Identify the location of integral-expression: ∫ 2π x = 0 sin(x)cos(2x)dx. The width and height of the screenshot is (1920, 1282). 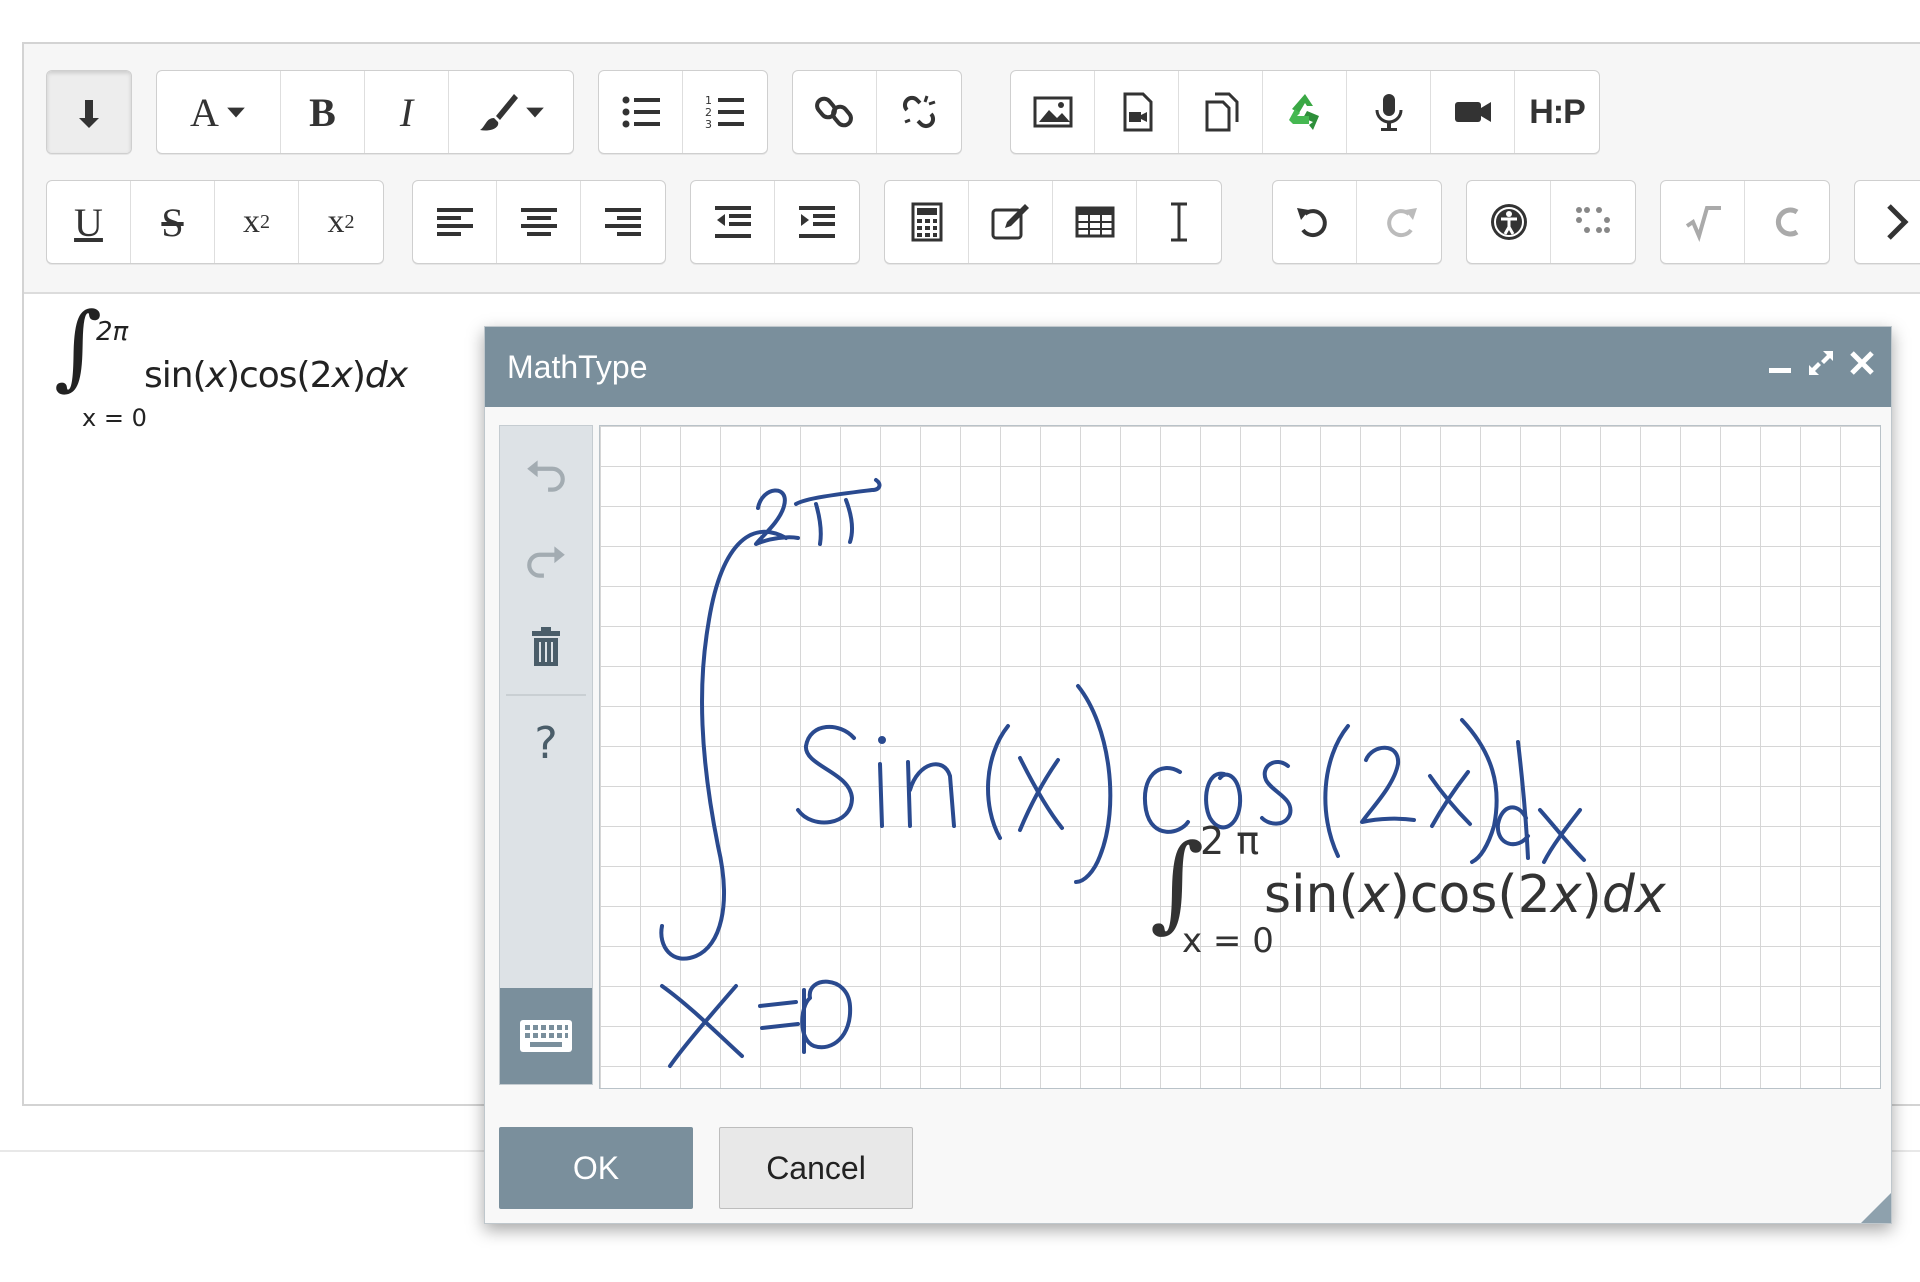
(232, 362).